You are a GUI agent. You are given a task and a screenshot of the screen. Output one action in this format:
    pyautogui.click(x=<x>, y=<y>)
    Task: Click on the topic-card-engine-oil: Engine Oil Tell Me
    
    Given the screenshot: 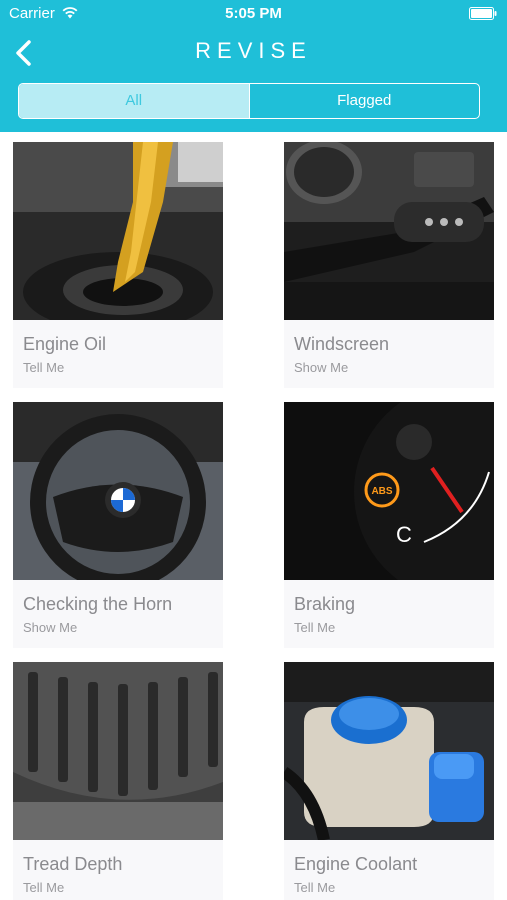 What is the action you would take?
    pyautogui.click(x=118, y=265)
    